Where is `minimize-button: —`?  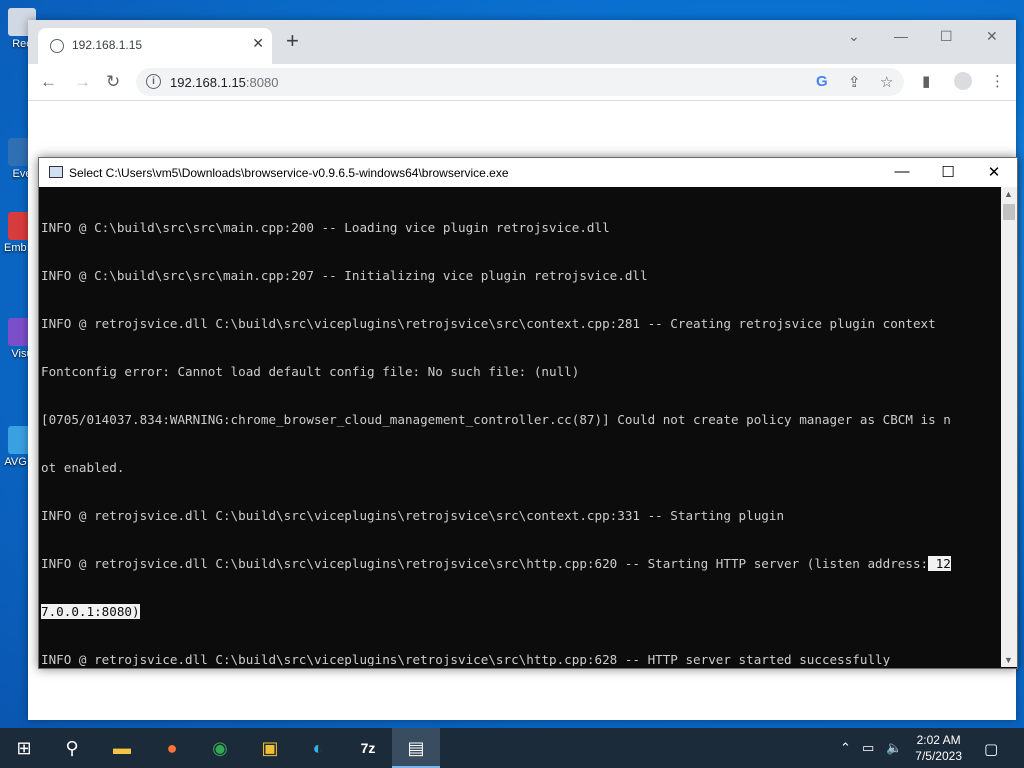
minimize-button: — is located at coordinates (901, 36).